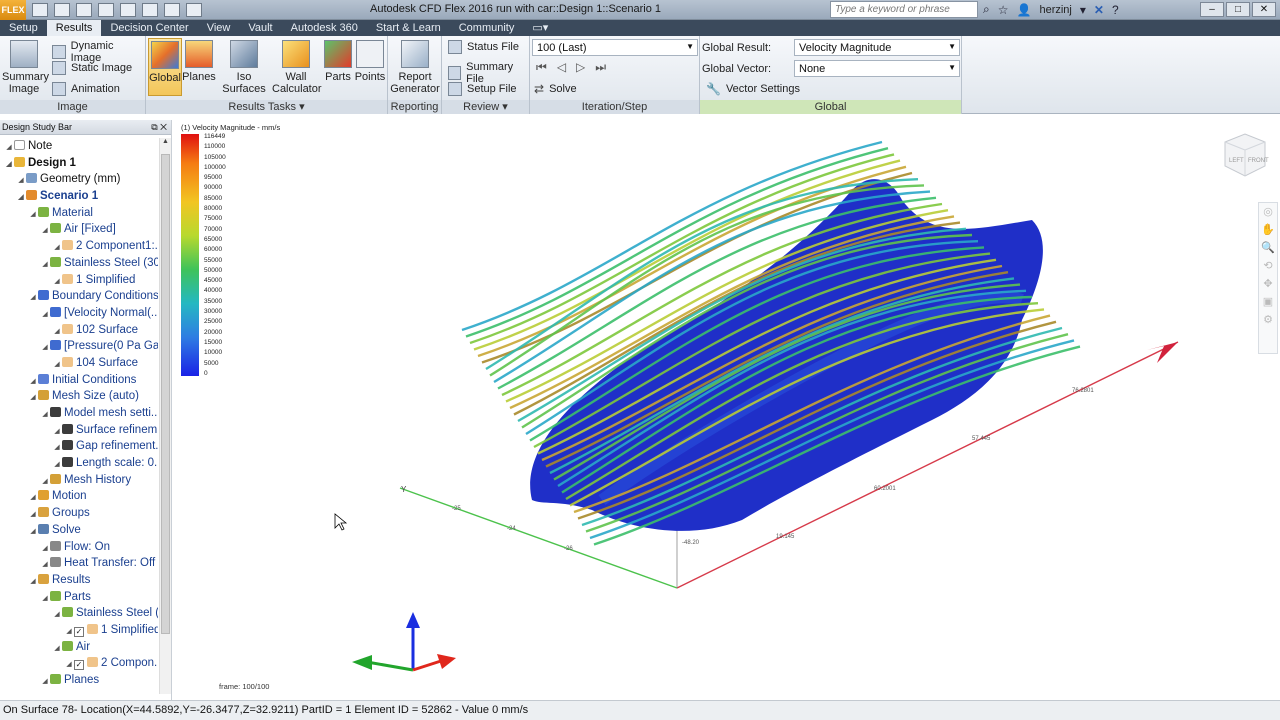  I want to click on tree-node: ◢ Planes, so click(79, 680).